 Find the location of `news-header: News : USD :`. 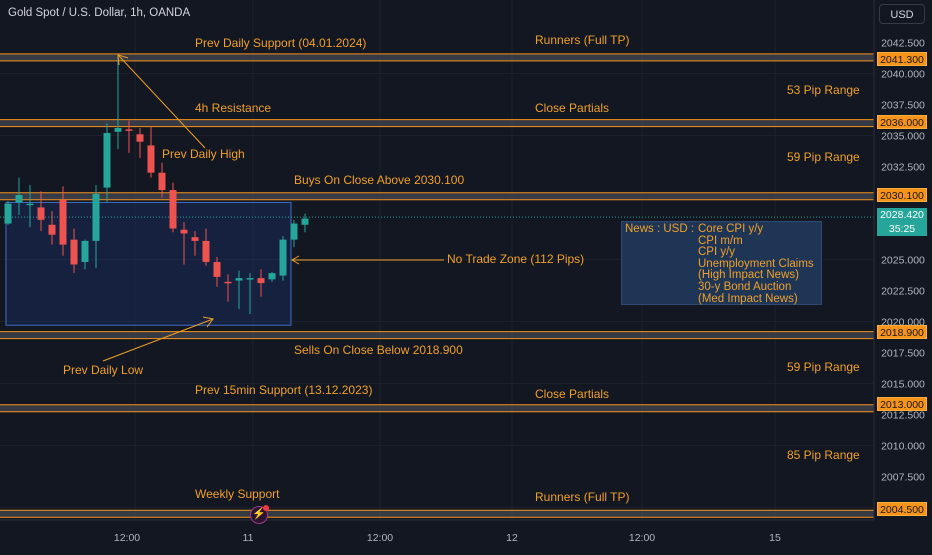

news-header: News : USD : is located at coordinates (660, 229).